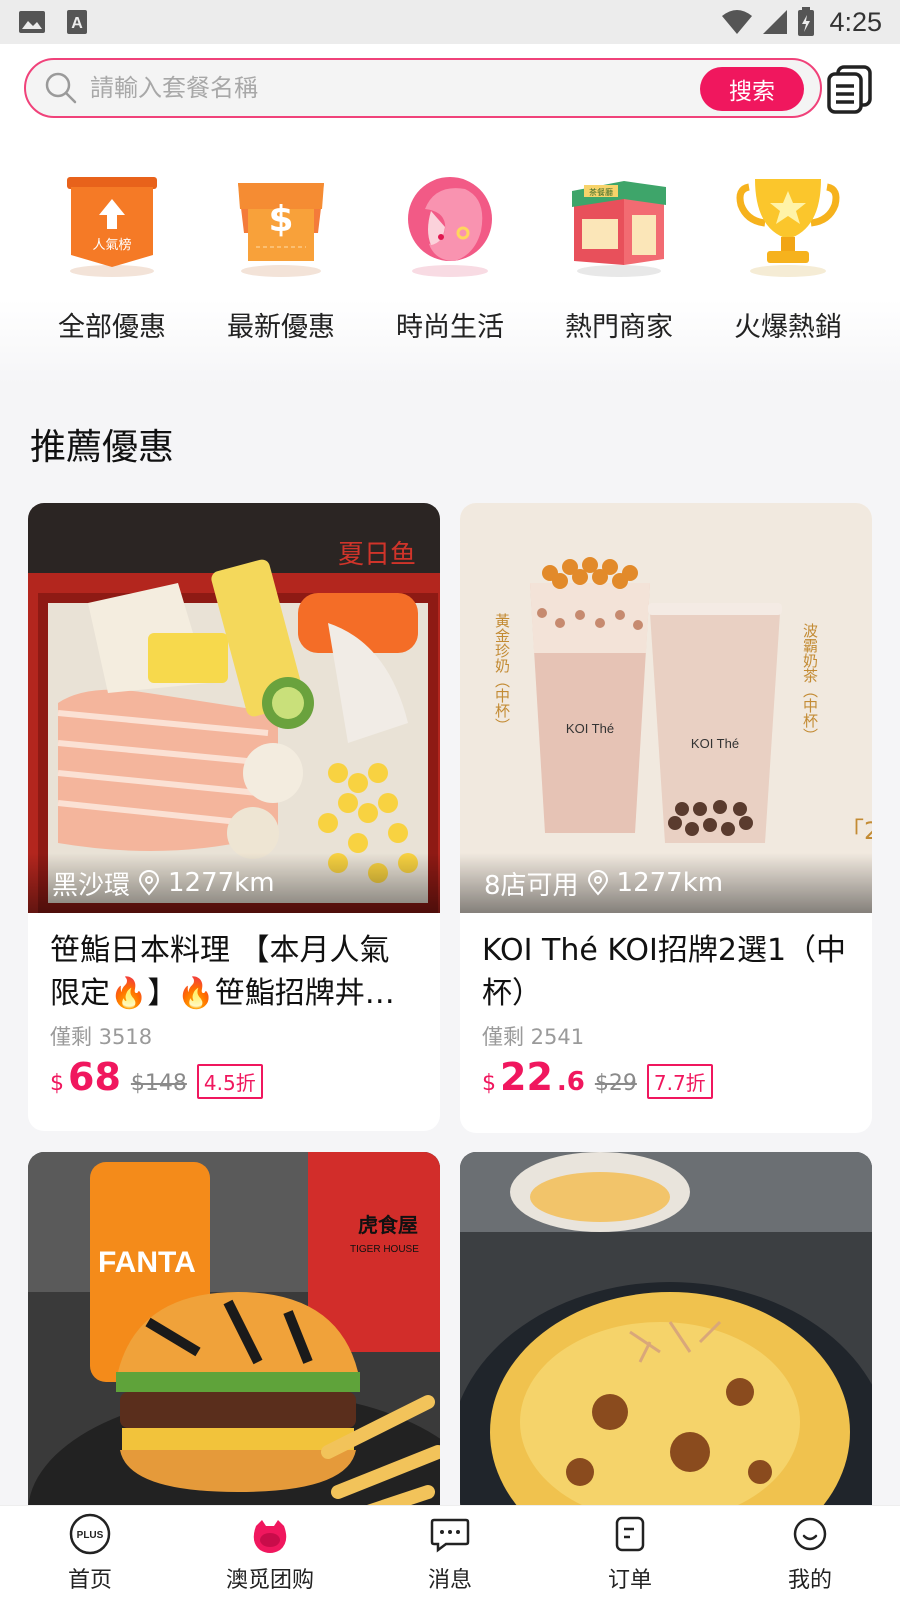  I want to click on location-bar: 8店可用 1277km, so click(666, 883).